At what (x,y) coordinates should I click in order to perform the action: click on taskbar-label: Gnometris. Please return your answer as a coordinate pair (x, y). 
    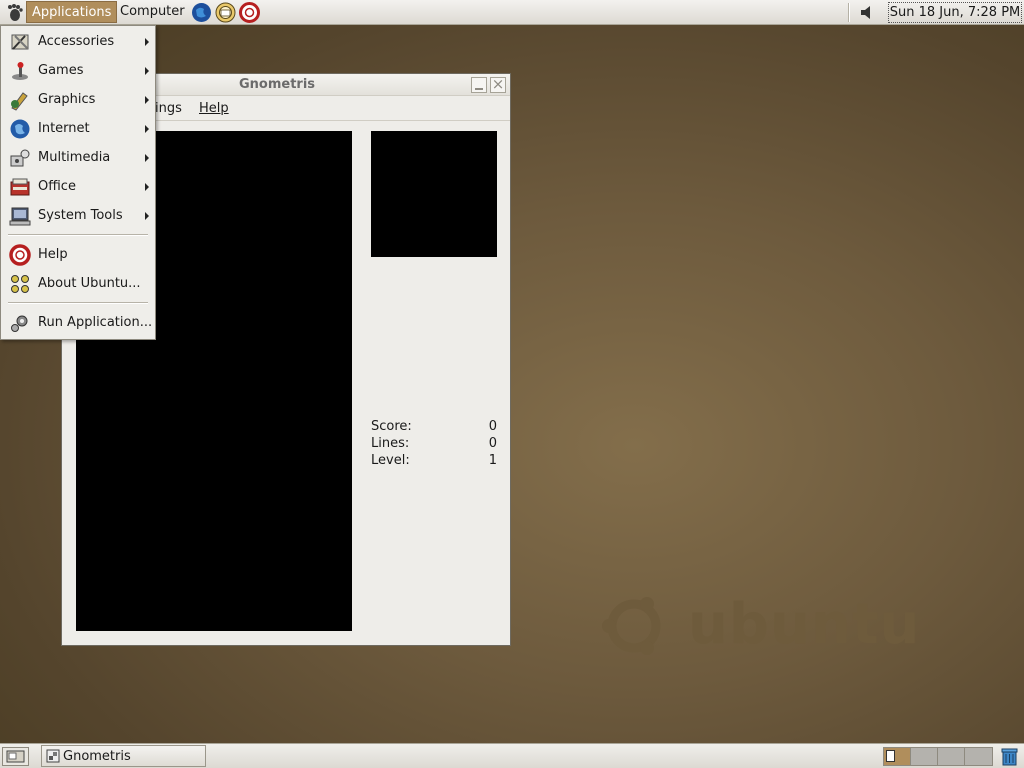
    Looking at the image, I should click on (97, 756).